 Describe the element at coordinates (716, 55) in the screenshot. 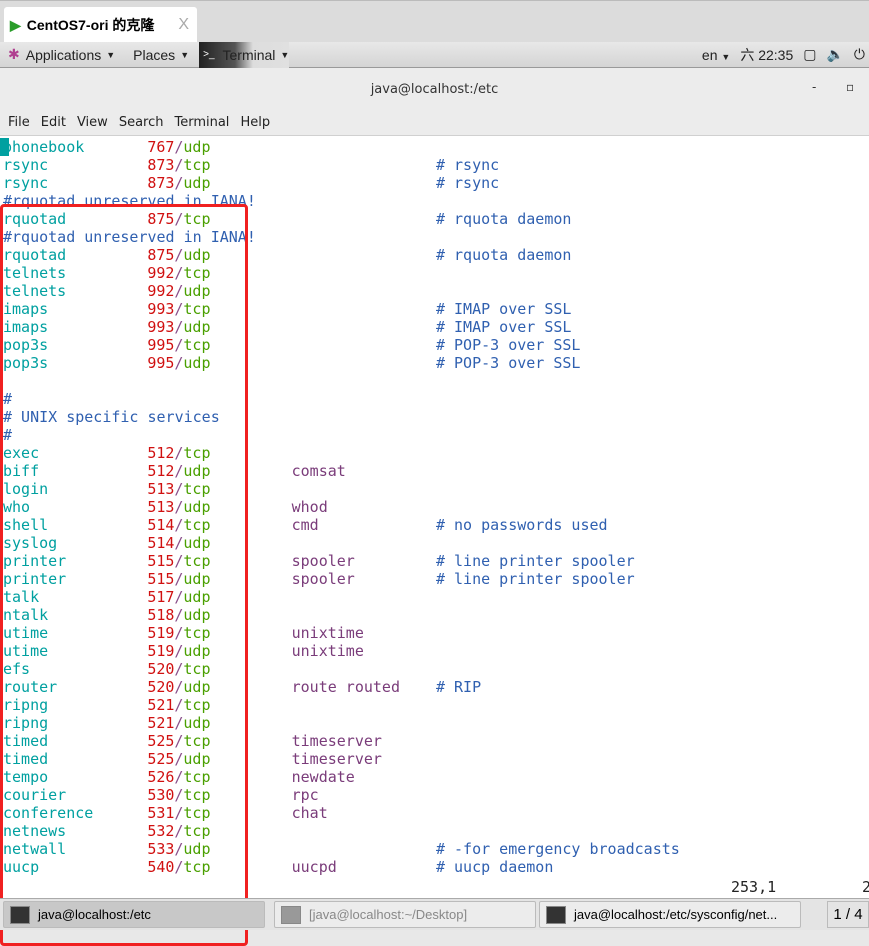

I see `language-selector: en ▼` at that location.